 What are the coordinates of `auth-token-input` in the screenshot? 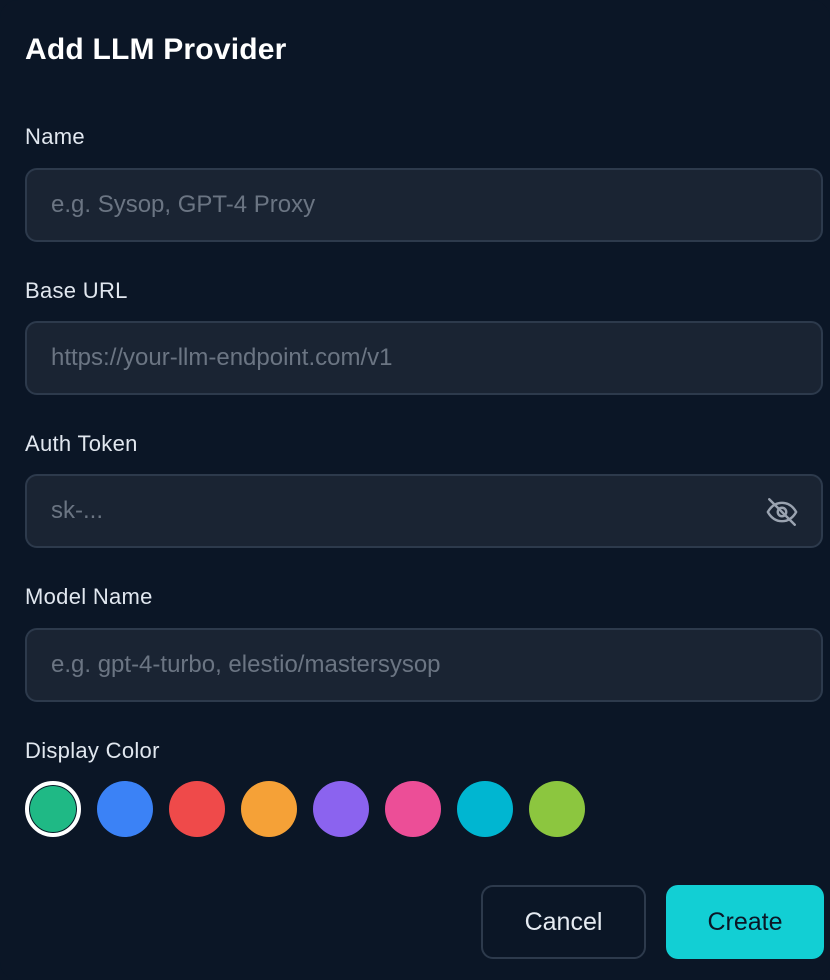 It's located at (424, 511).